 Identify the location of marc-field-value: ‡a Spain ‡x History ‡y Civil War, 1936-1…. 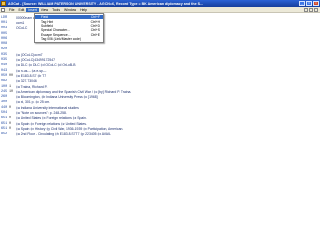
(69, 129).